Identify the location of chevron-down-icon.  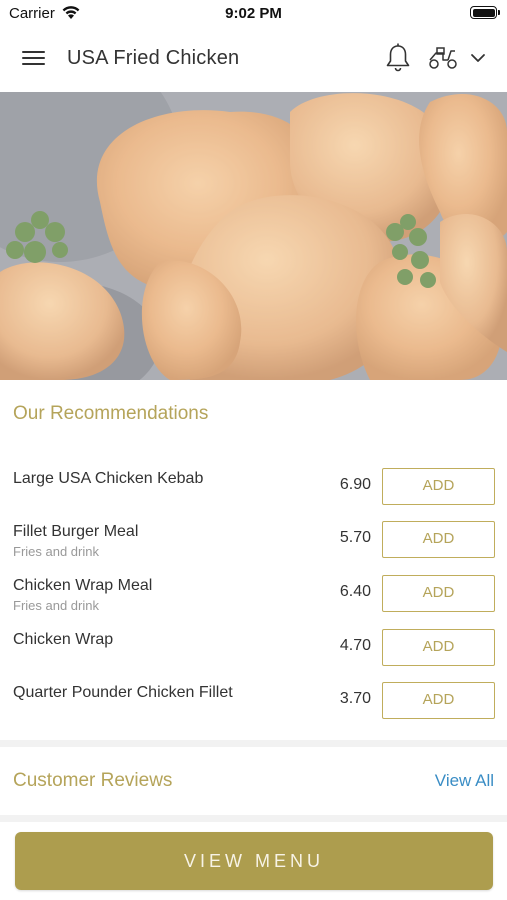
(478, 58).